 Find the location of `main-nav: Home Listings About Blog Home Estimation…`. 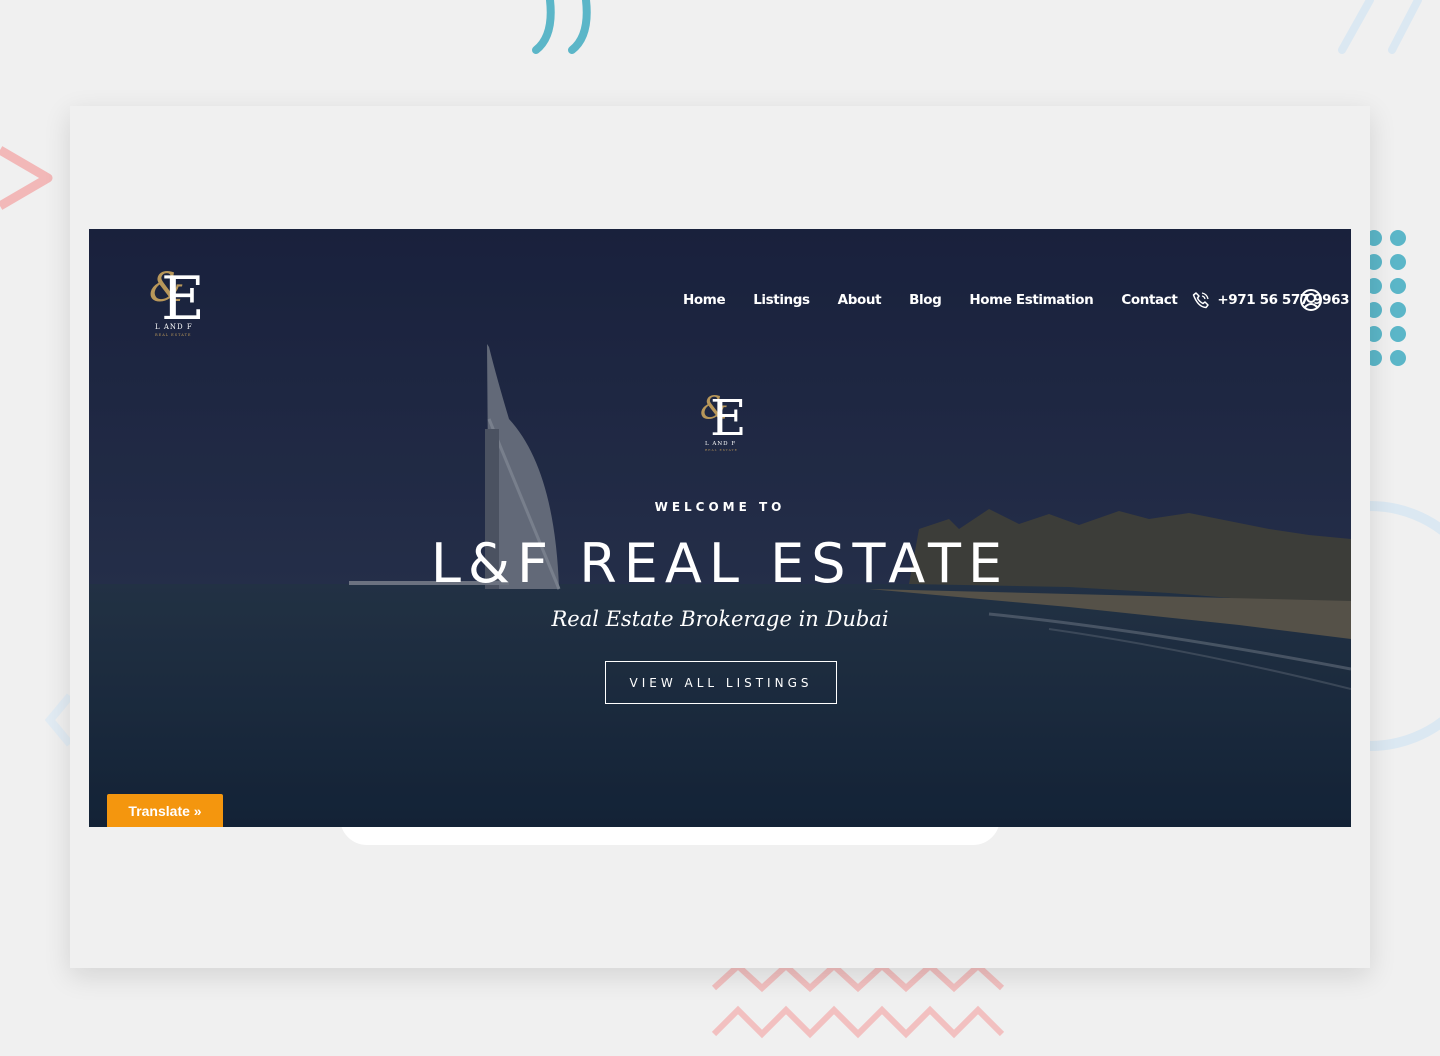

main-nav: Home Listings About Blog Home Estimation… is located at coordinates (1016, 300).